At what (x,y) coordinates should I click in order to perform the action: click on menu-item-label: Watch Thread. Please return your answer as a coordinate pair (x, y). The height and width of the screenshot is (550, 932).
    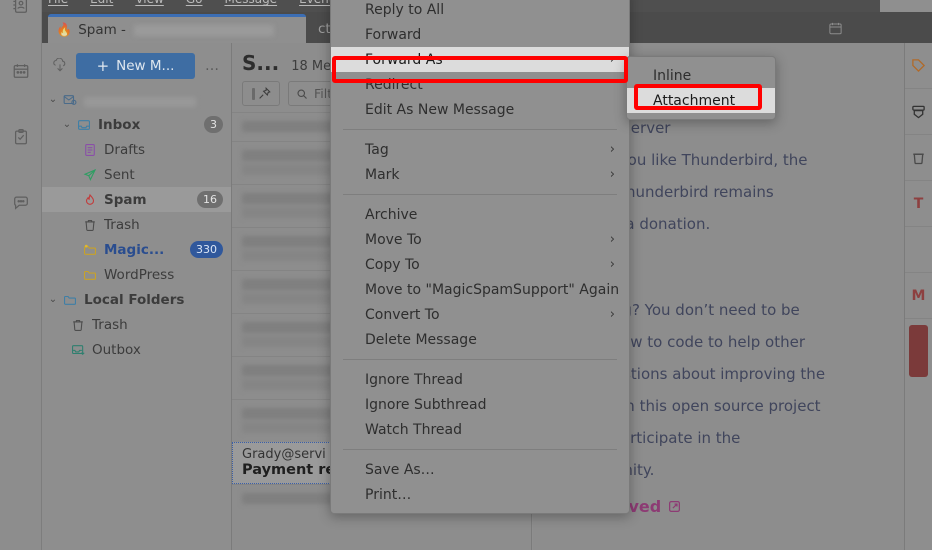
    Looking at the image, I should click on (413, 429).